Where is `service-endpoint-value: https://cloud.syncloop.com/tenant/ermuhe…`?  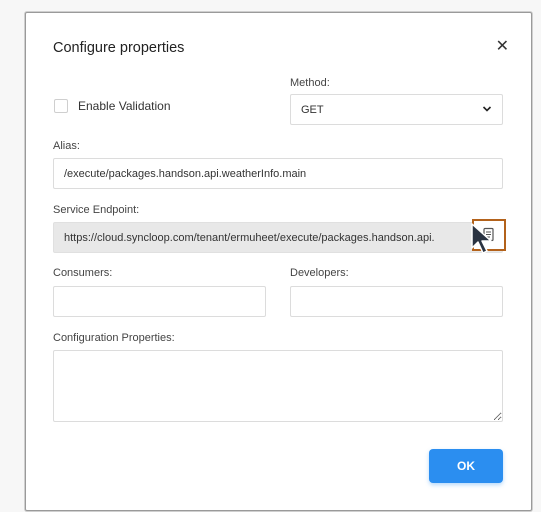
service-endpoint-value: https://cloud.syncloop.com/tenant/ermuhe… is located at coordinates (249, 237).